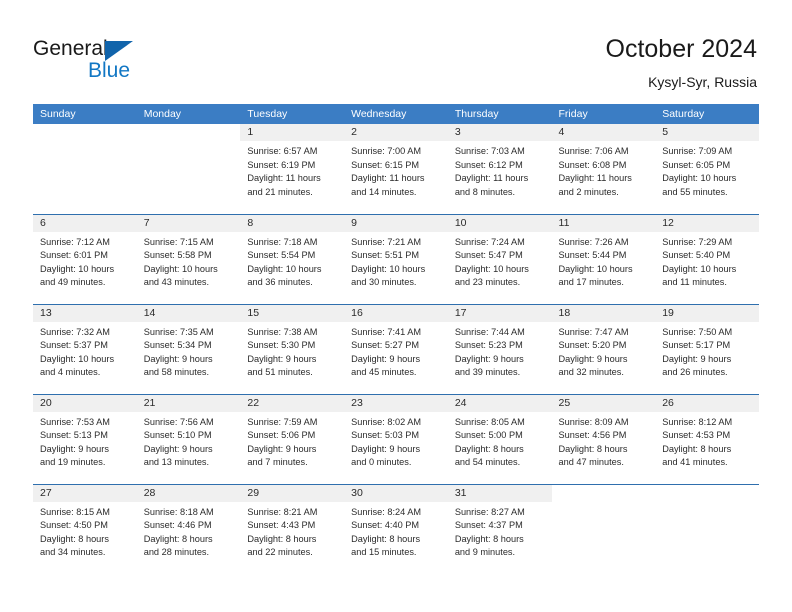  I want to click on sunrise-text: Sunrise: 8:09 AM, so click(593, 421).